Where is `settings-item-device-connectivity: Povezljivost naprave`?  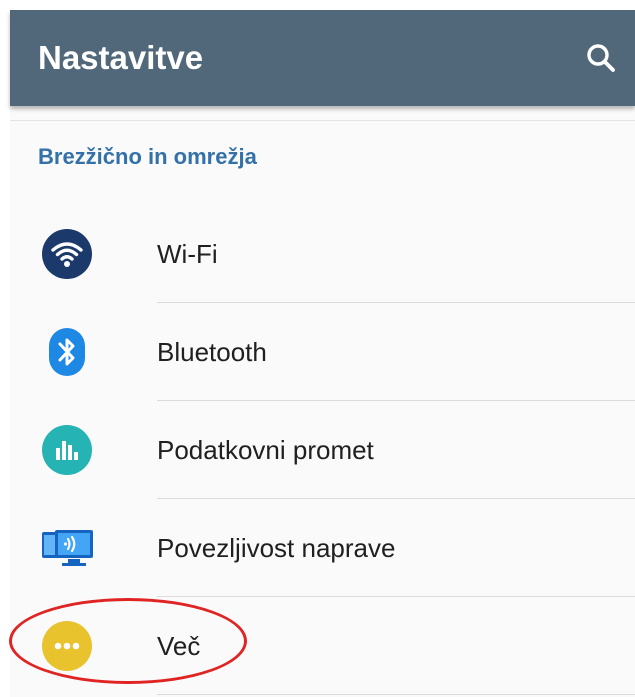
settings-item-device-connectivity: Povezljivost naprave is located at coordinates (322, 548).